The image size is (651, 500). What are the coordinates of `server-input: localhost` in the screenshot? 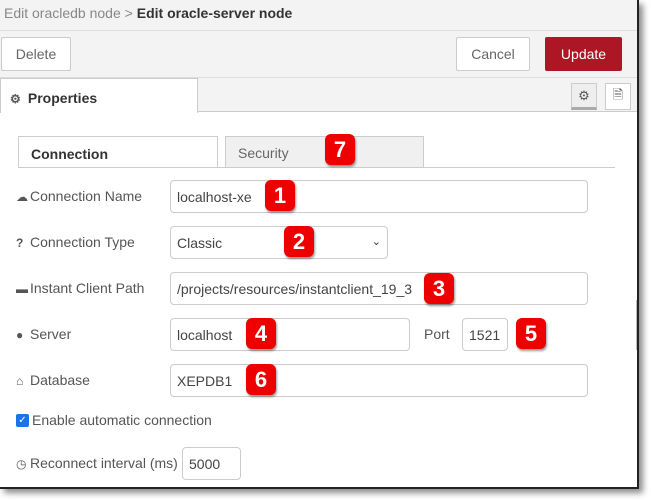 It's located at (290, 334).